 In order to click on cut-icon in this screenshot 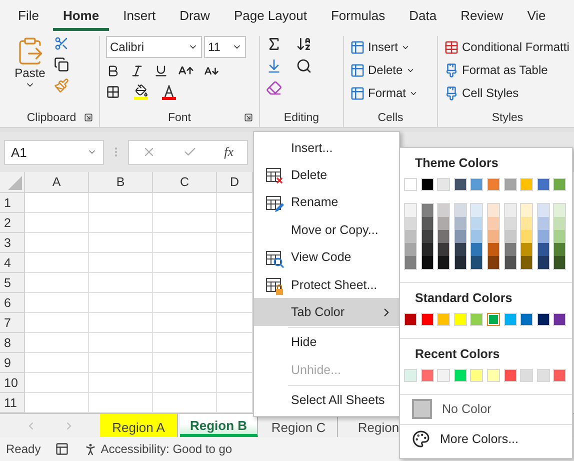, I will do `click(61, 43)`.